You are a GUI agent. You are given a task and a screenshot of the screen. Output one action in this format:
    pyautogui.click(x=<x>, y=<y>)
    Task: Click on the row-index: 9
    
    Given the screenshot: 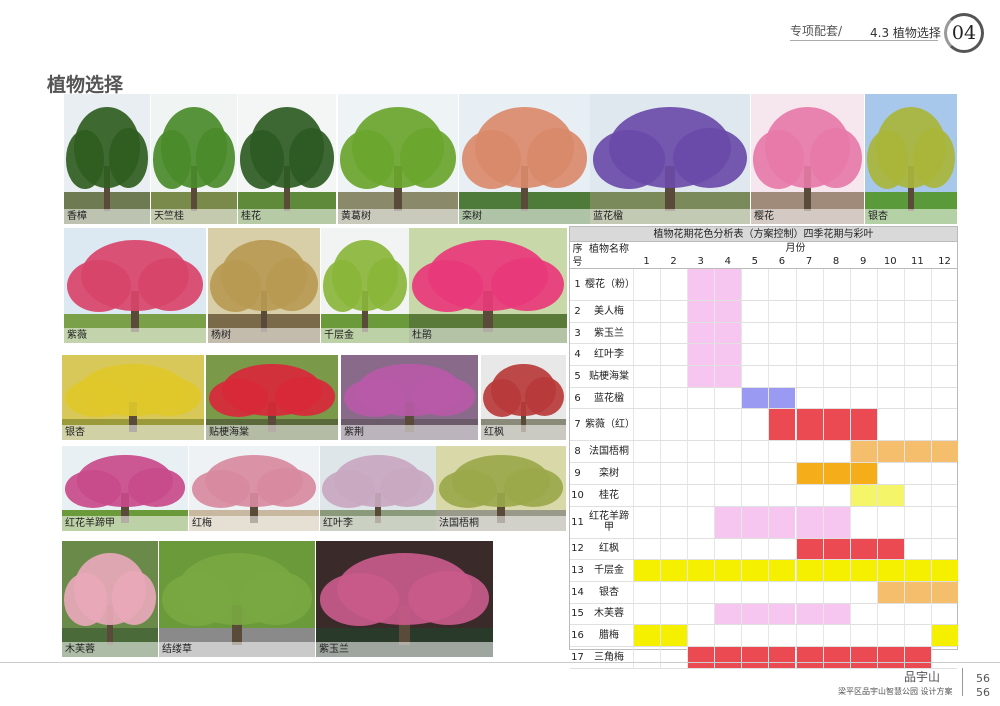 What is the action you would take?
    pyautogui.click(x=577, y=473)
    